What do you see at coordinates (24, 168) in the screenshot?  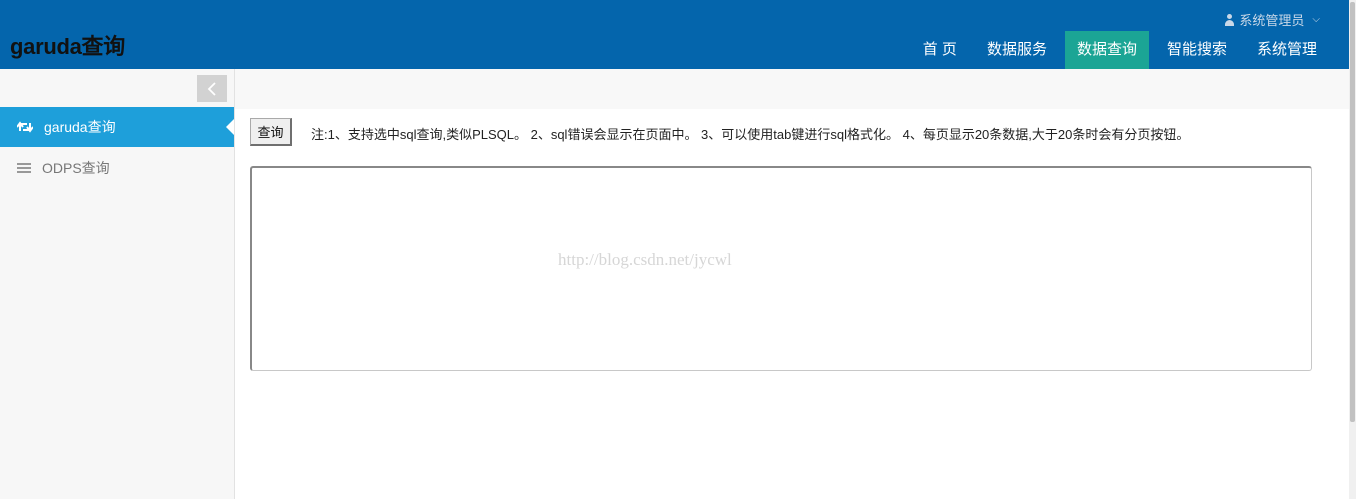 I see `list-icon` at bounding box center [24, 168].